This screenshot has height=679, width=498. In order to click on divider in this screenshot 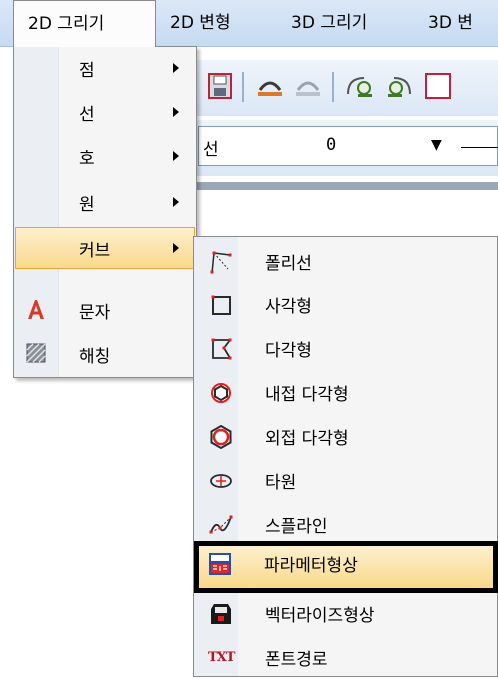, I will do `click(347, 186)`.